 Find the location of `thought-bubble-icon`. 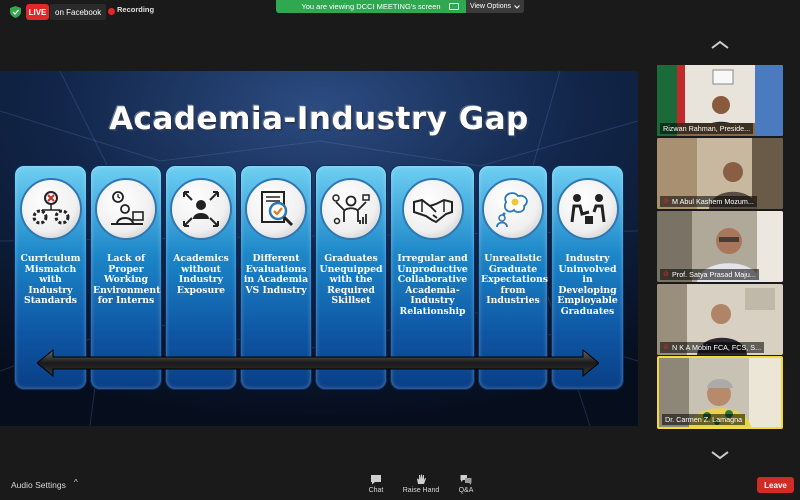

thought-bubble-icon is located at coordinates (512, 210).